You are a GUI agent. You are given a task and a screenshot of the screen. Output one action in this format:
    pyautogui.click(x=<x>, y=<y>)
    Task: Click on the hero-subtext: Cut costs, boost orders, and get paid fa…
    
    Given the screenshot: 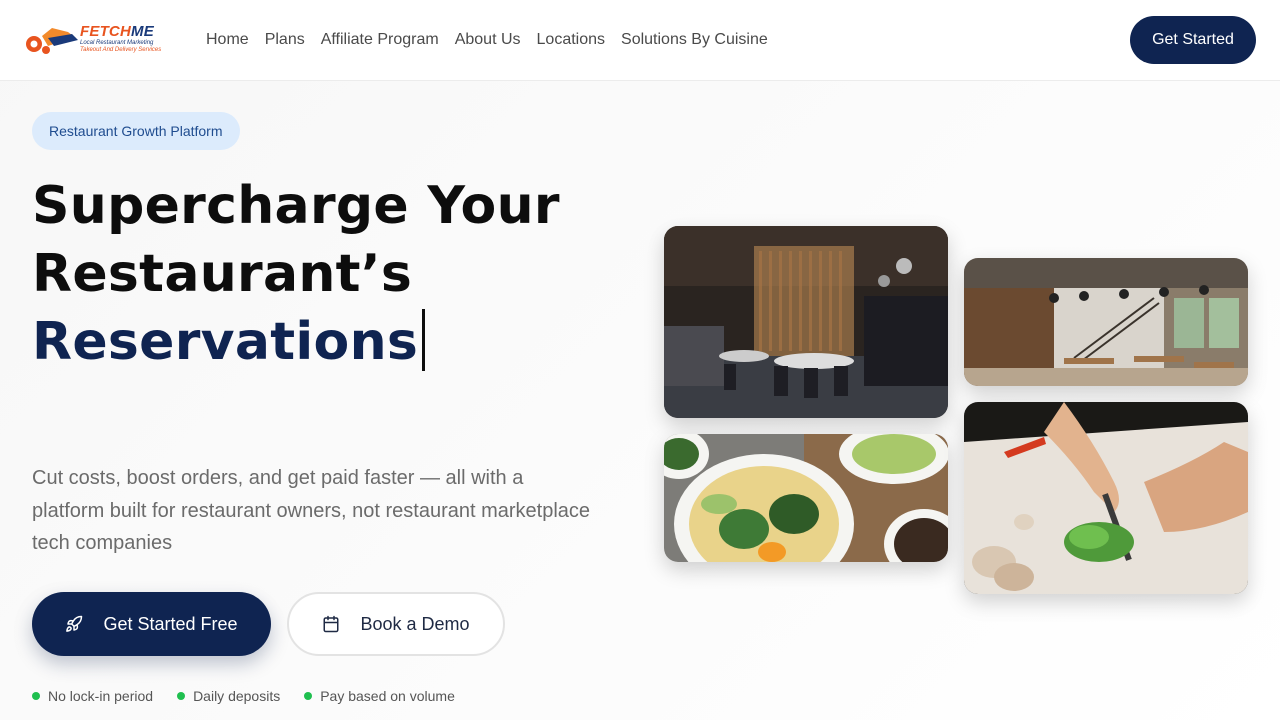 What is the action you would take?
    pyautogui.click(x=311, y=510)
    